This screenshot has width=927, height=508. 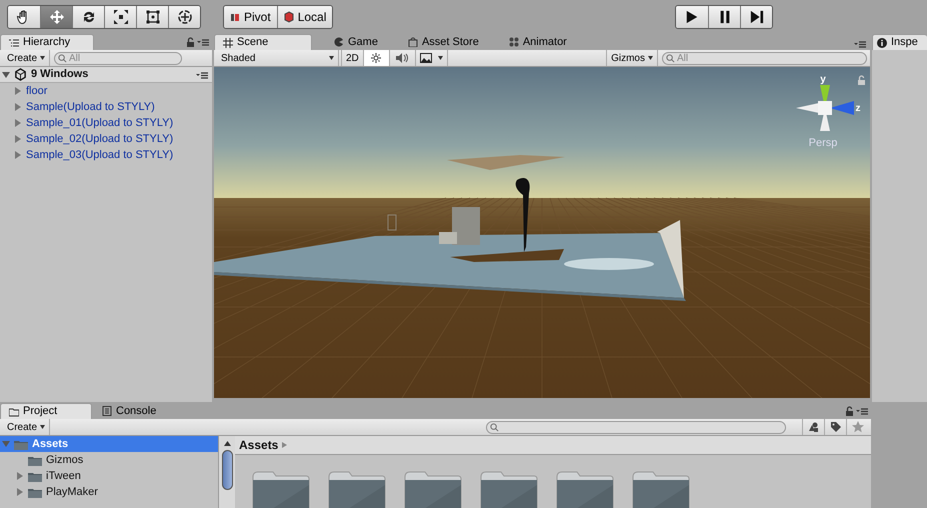 I want to click on hierarchy-item: Sample_03(Upload to STYLY), so click(x=100, y=155).